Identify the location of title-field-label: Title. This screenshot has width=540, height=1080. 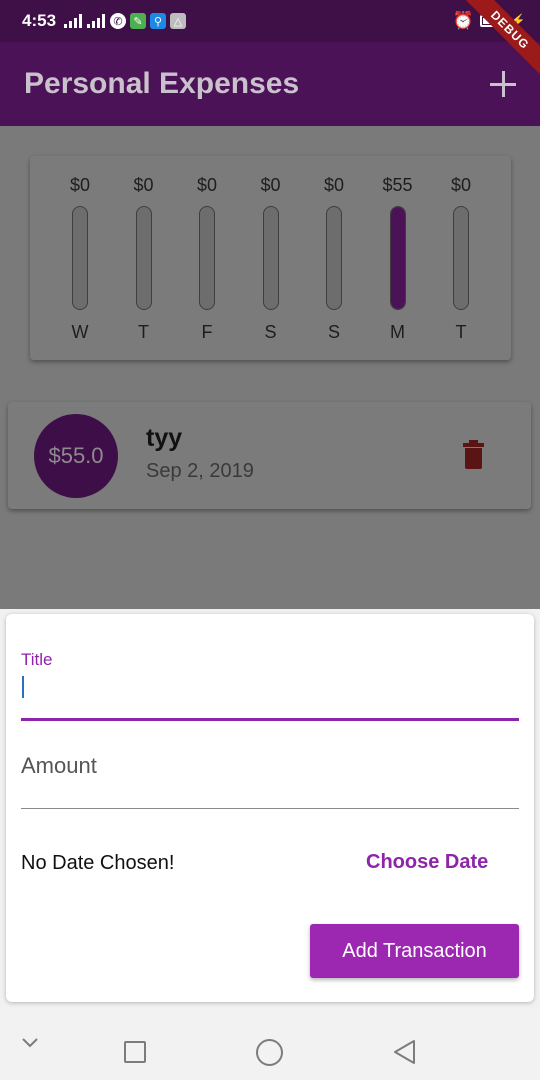
(37, 659).